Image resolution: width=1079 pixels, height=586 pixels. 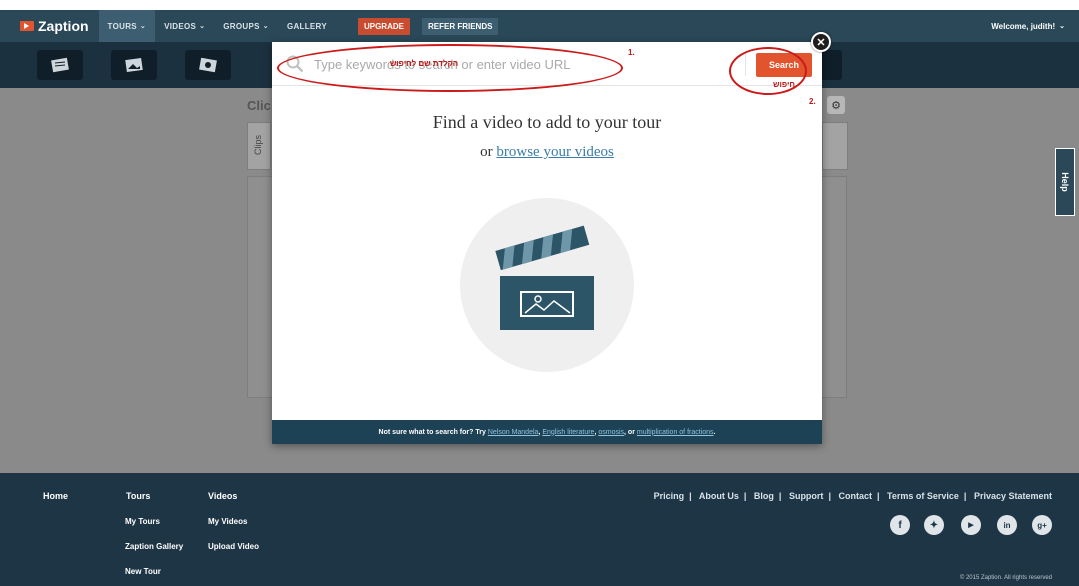 I want to click on googleplus-icon: g+, so click(x=1042, y=525).